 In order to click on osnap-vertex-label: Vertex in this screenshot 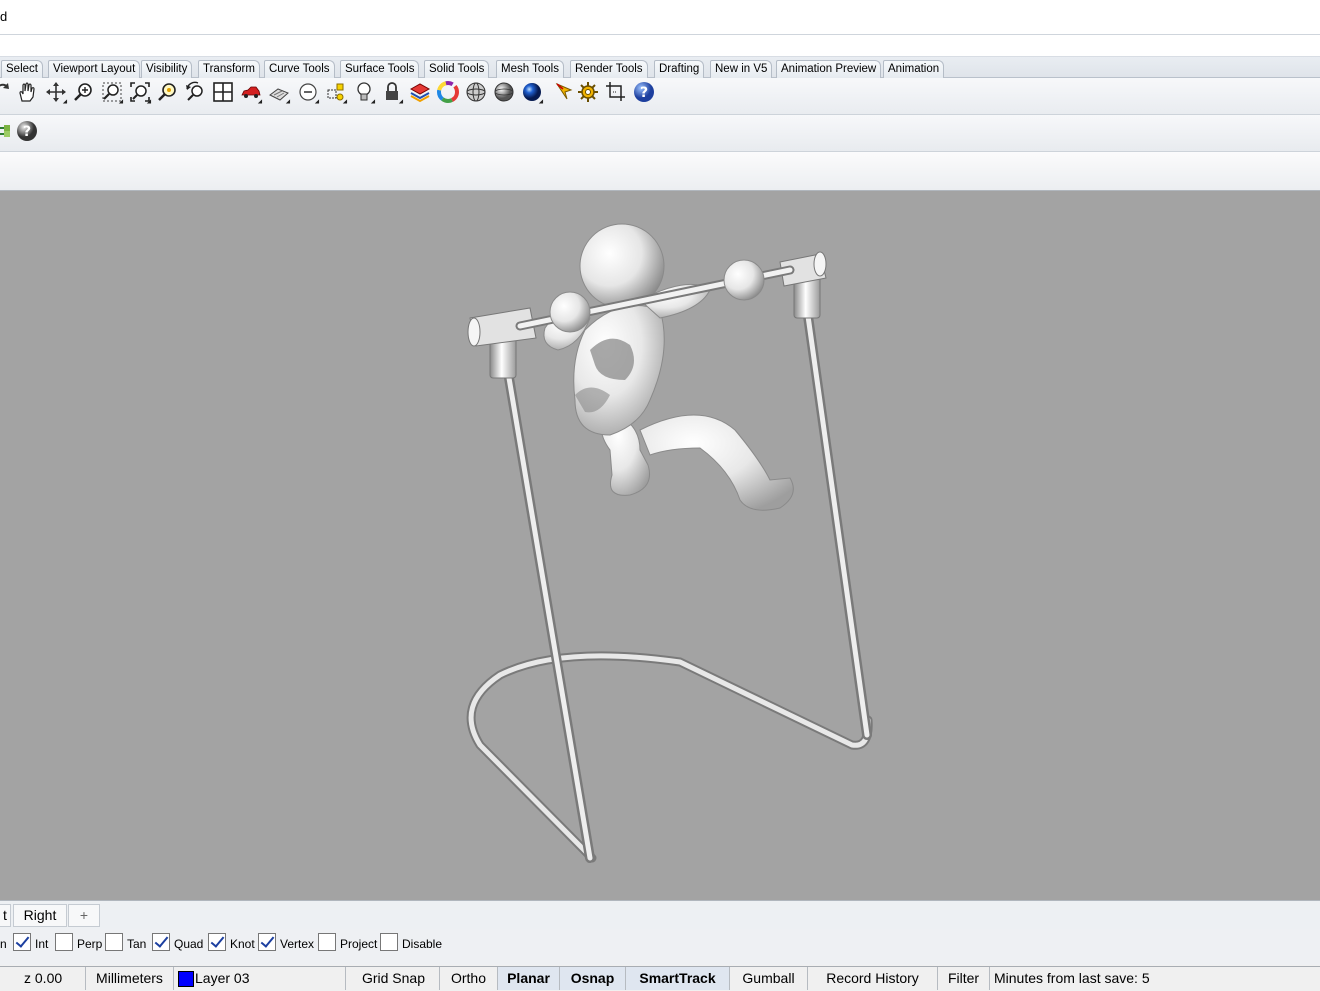, I will do `click(297, 944)`.